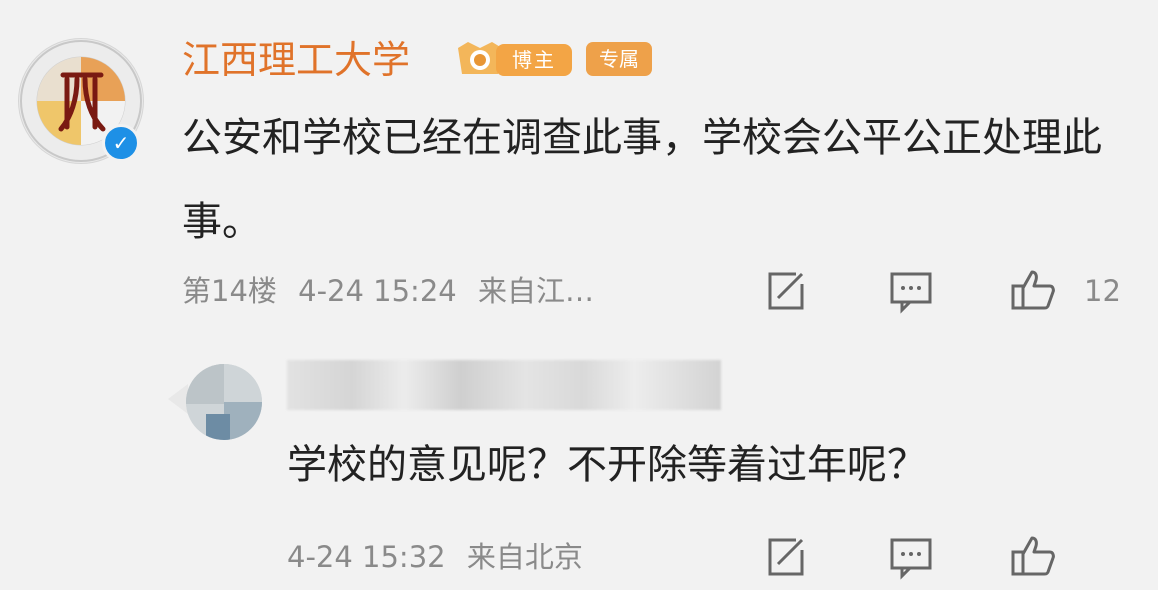 This screenshot has width=1158, height=590. I want to click on reply-time: 4-24 15:32, so click(366, 557).